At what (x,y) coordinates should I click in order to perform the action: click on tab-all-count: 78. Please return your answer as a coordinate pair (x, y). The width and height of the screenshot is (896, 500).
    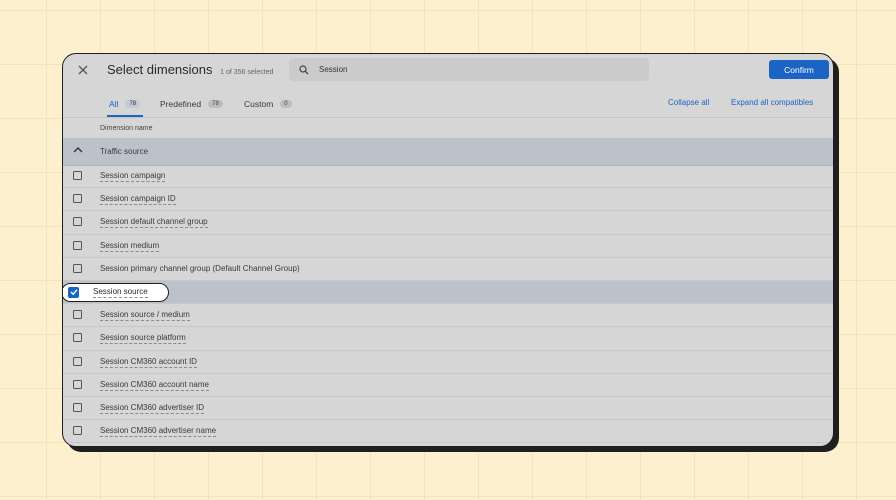
    Looking at the image, I should click on (133, 104).